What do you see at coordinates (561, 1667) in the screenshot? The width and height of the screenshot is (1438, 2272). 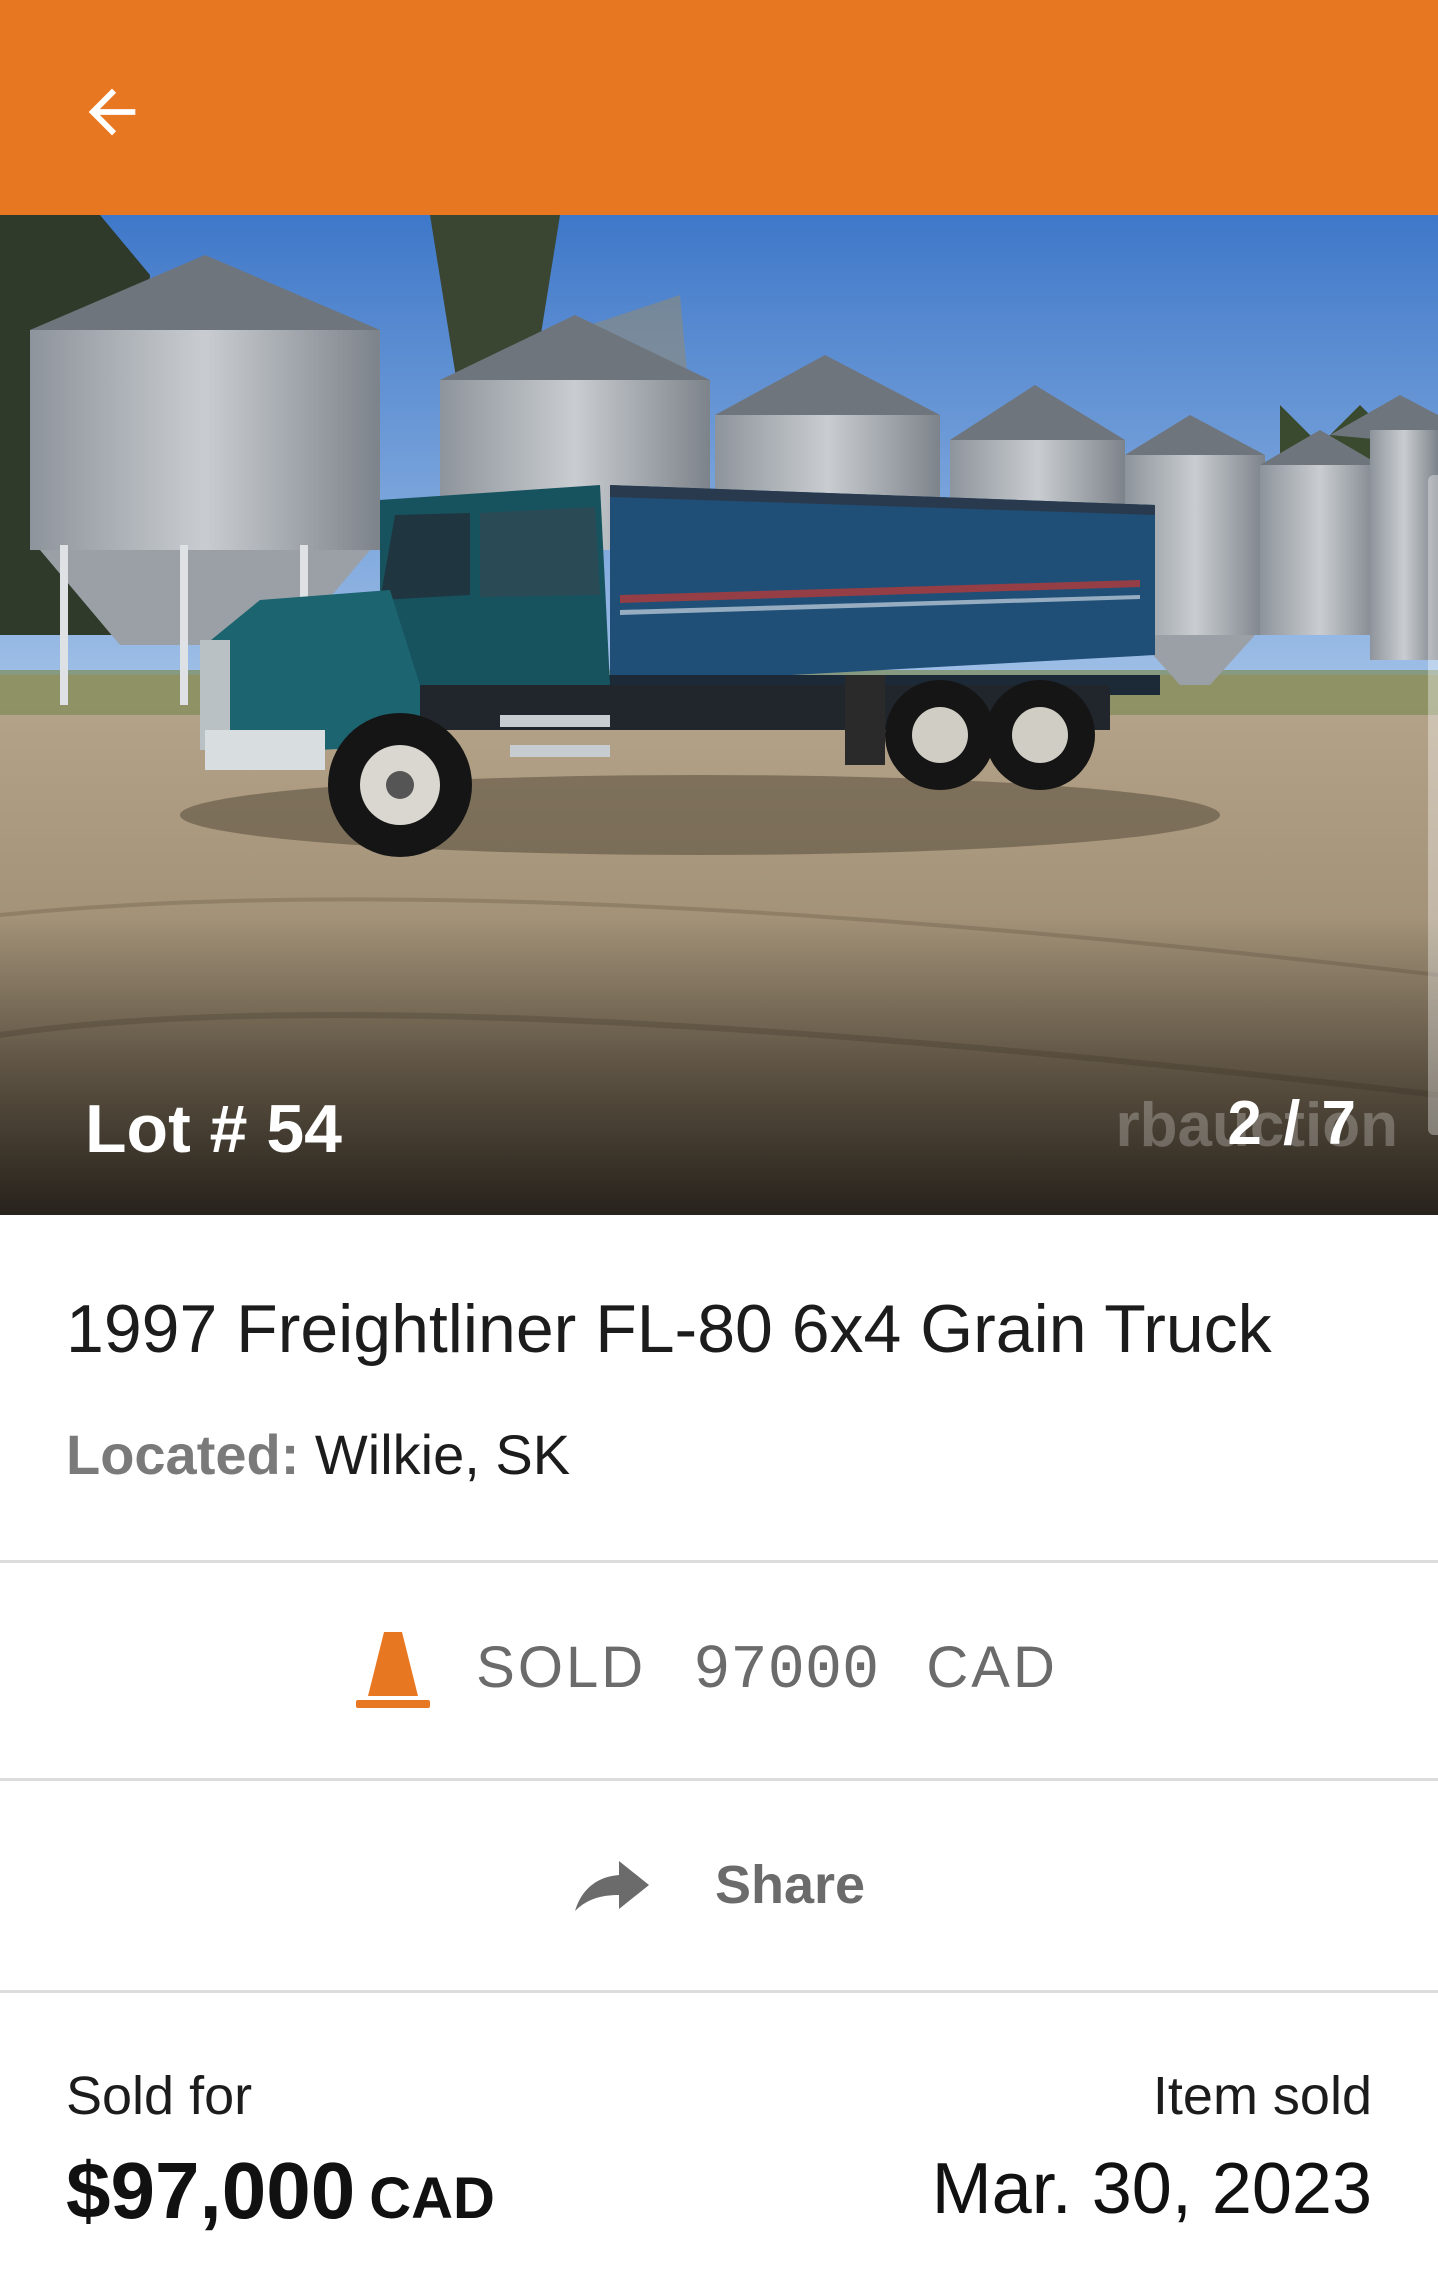 I see `sold-word: SOLD` at bounding box center [561, 1667].